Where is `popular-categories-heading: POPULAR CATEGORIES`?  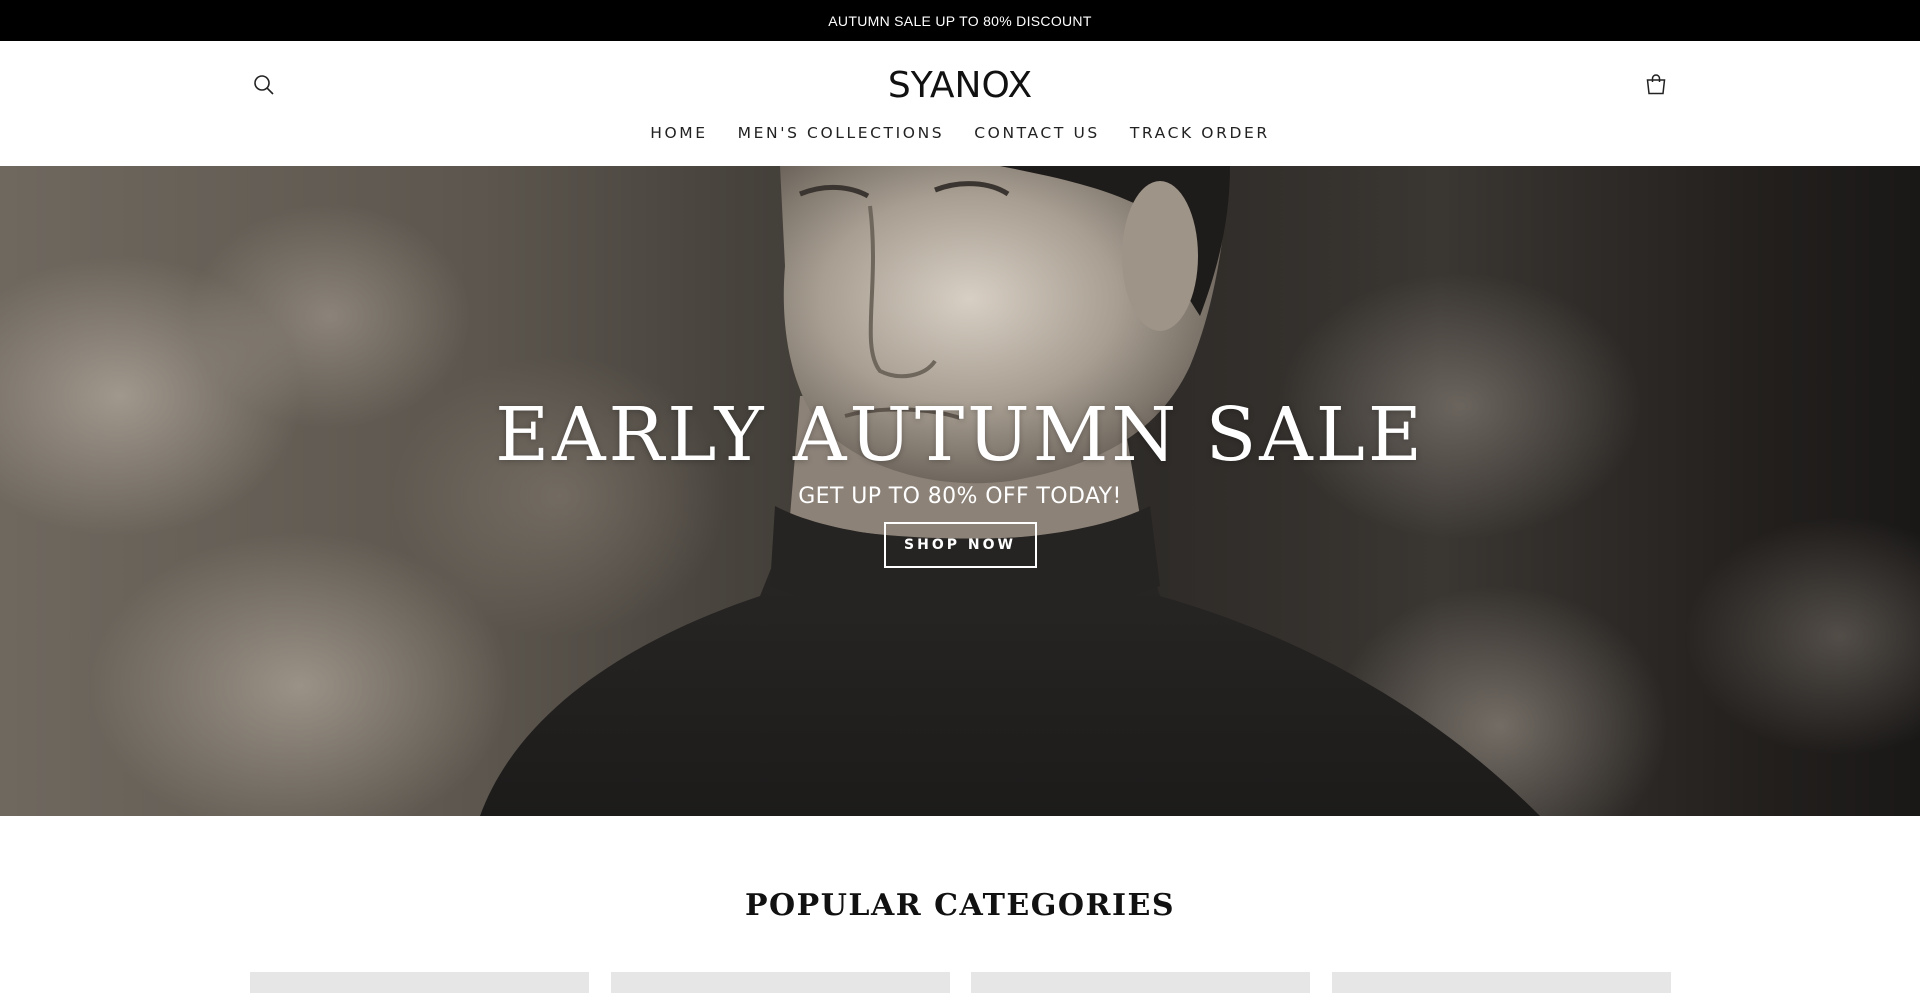 popular-categories-heading: POPULAR CATEGORIES is located at coordinates (960, 905).